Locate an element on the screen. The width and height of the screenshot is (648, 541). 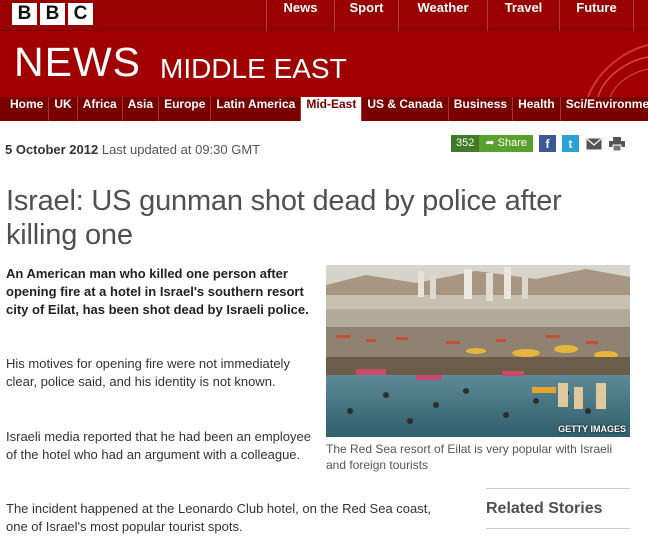
nav-more is located at coordinates (640, 15).